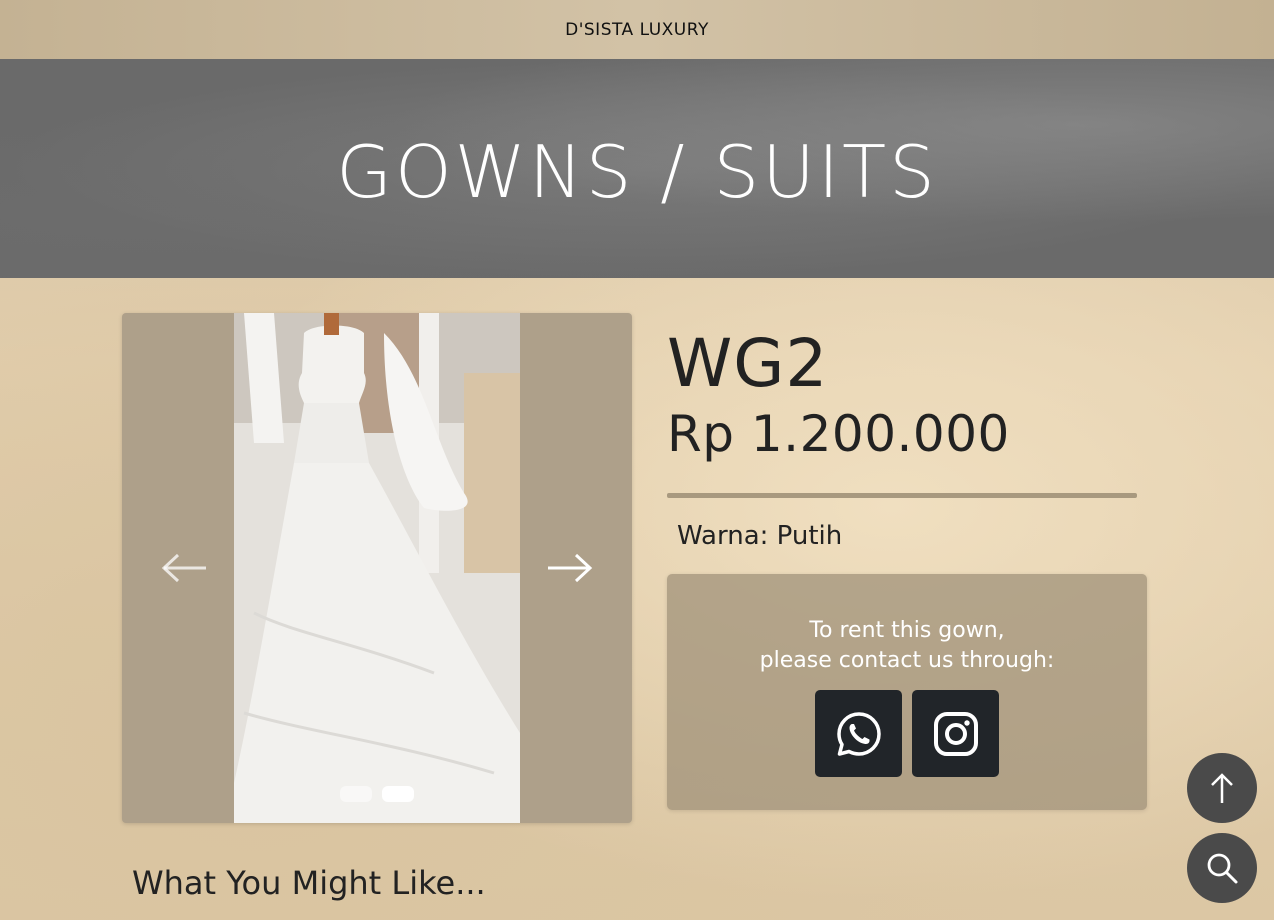  I want to click on product-image, so click(377, 568).